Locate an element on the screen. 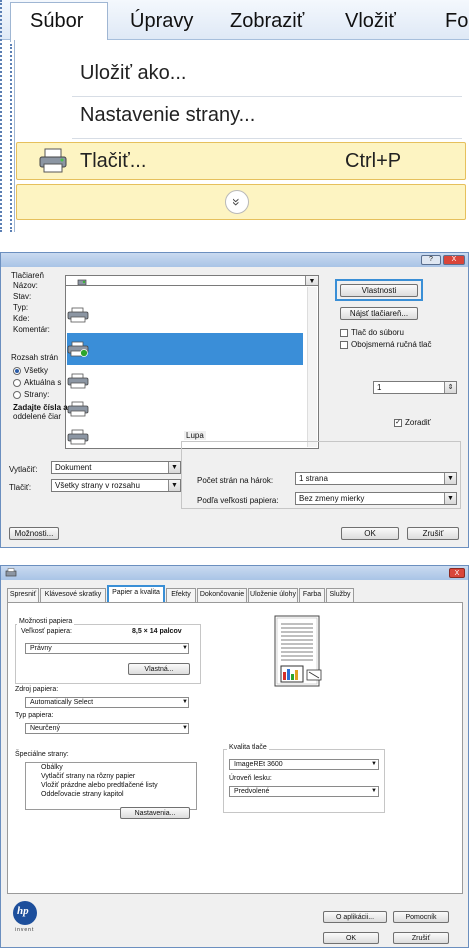 This screenshot has width=469, height=948. print-quality-combo: ImageREt 3600 is located at coordinates (304, 764).